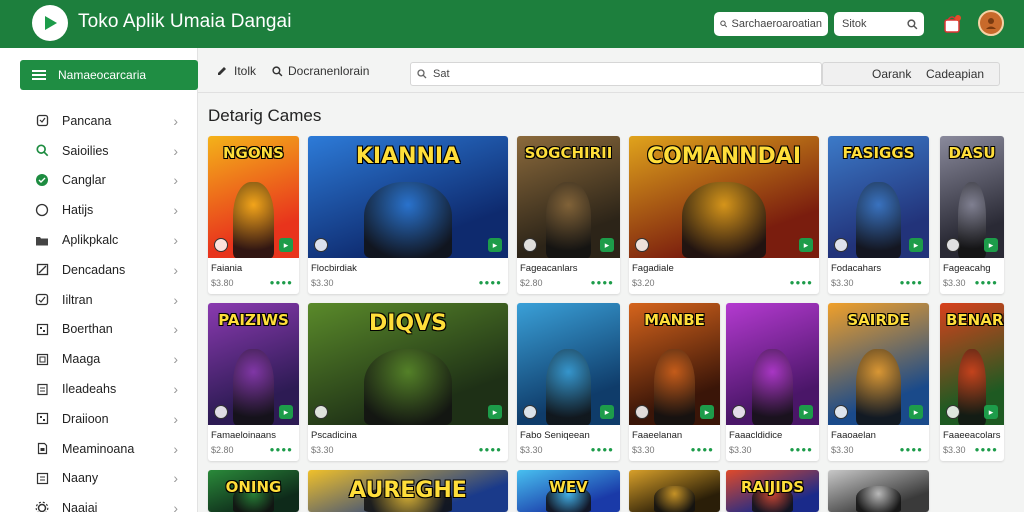 The height and width of the screenshot is (512, 1024). What do you see at coordinates (568, 153) in the screenshot?
I see `cover-title: SOGCHIRII` at bounding box center [568, 153].